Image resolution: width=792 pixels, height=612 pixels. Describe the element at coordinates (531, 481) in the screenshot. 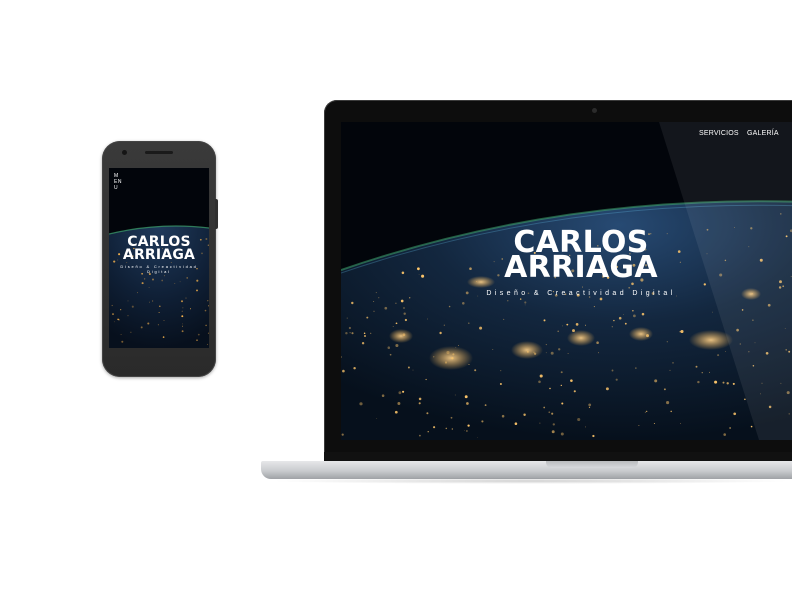

I see `laptop-shadow` at that location.